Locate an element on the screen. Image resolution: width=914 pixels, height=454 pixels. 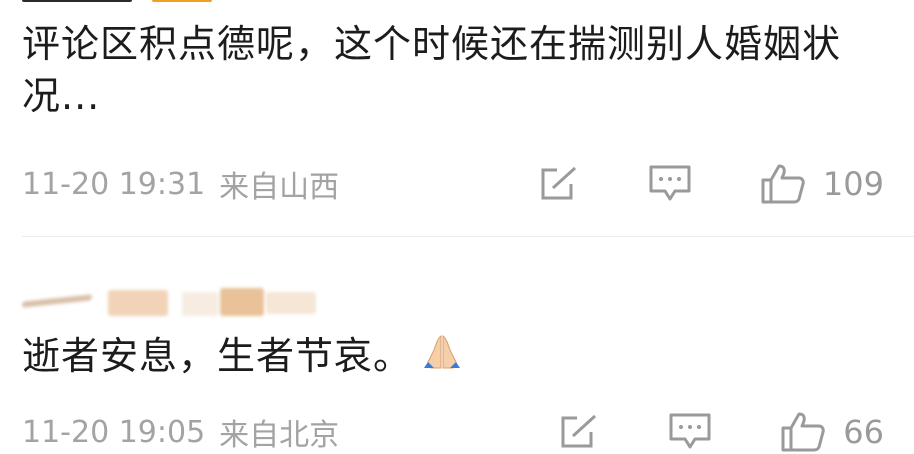
username-blurred is located at coordinates (172, 302).